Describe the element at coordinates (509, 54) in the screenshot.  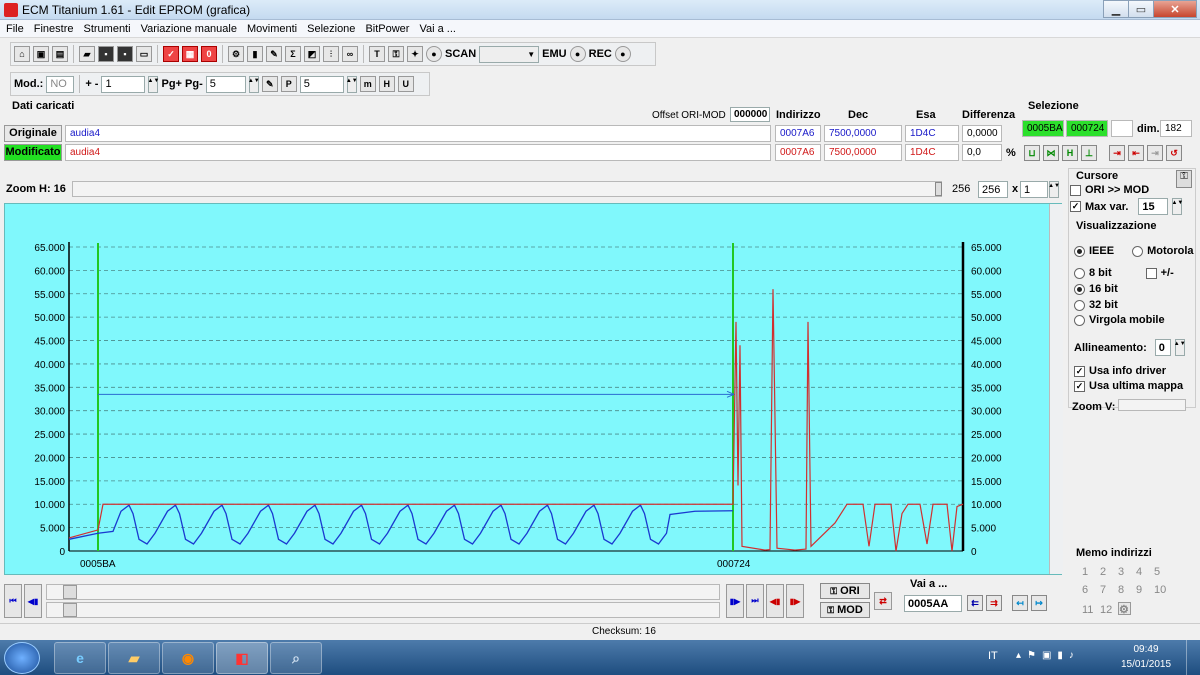
I see `scan-combo: ▼` at that location.